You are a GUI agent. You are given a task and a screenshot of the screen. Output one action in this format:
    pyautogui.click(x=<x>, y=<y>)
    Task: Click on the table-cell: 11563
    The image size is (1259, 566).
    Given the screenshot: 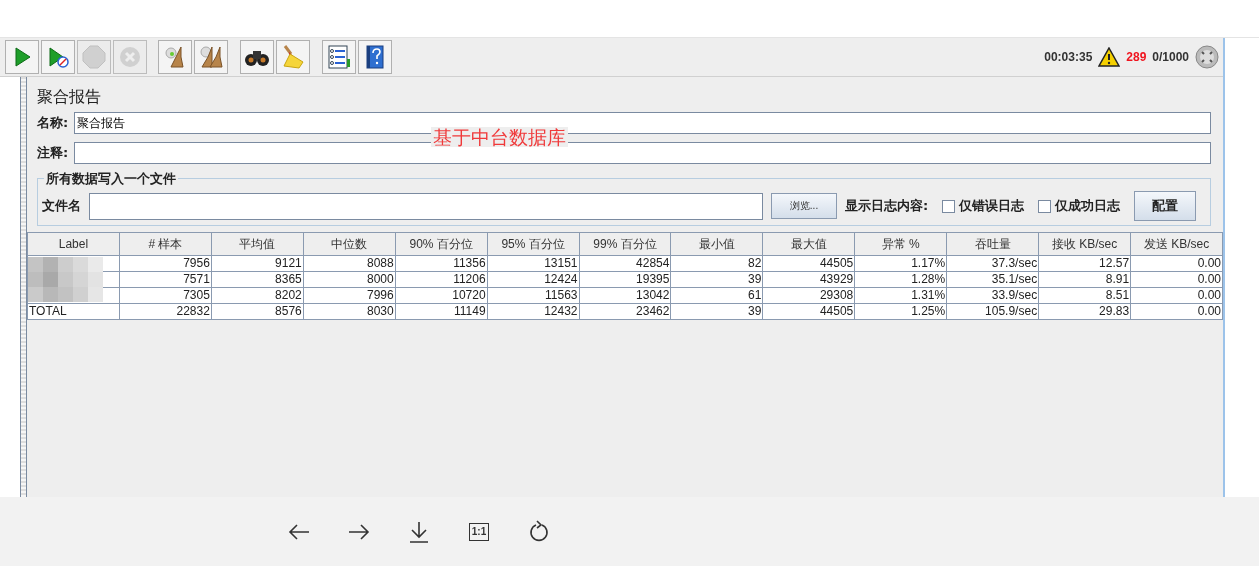 What is the action you would take?
    pyautogui.click(x=533, y=295)
    